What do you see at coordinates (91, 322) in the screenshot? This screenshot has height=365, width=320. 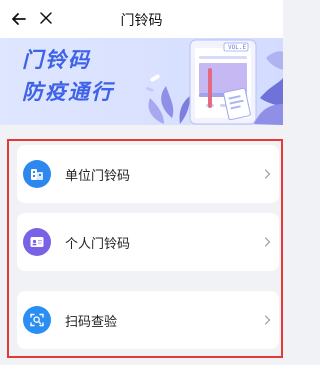 I see `menu-item-label: 扫码查验` at bounding box center [91, 322].